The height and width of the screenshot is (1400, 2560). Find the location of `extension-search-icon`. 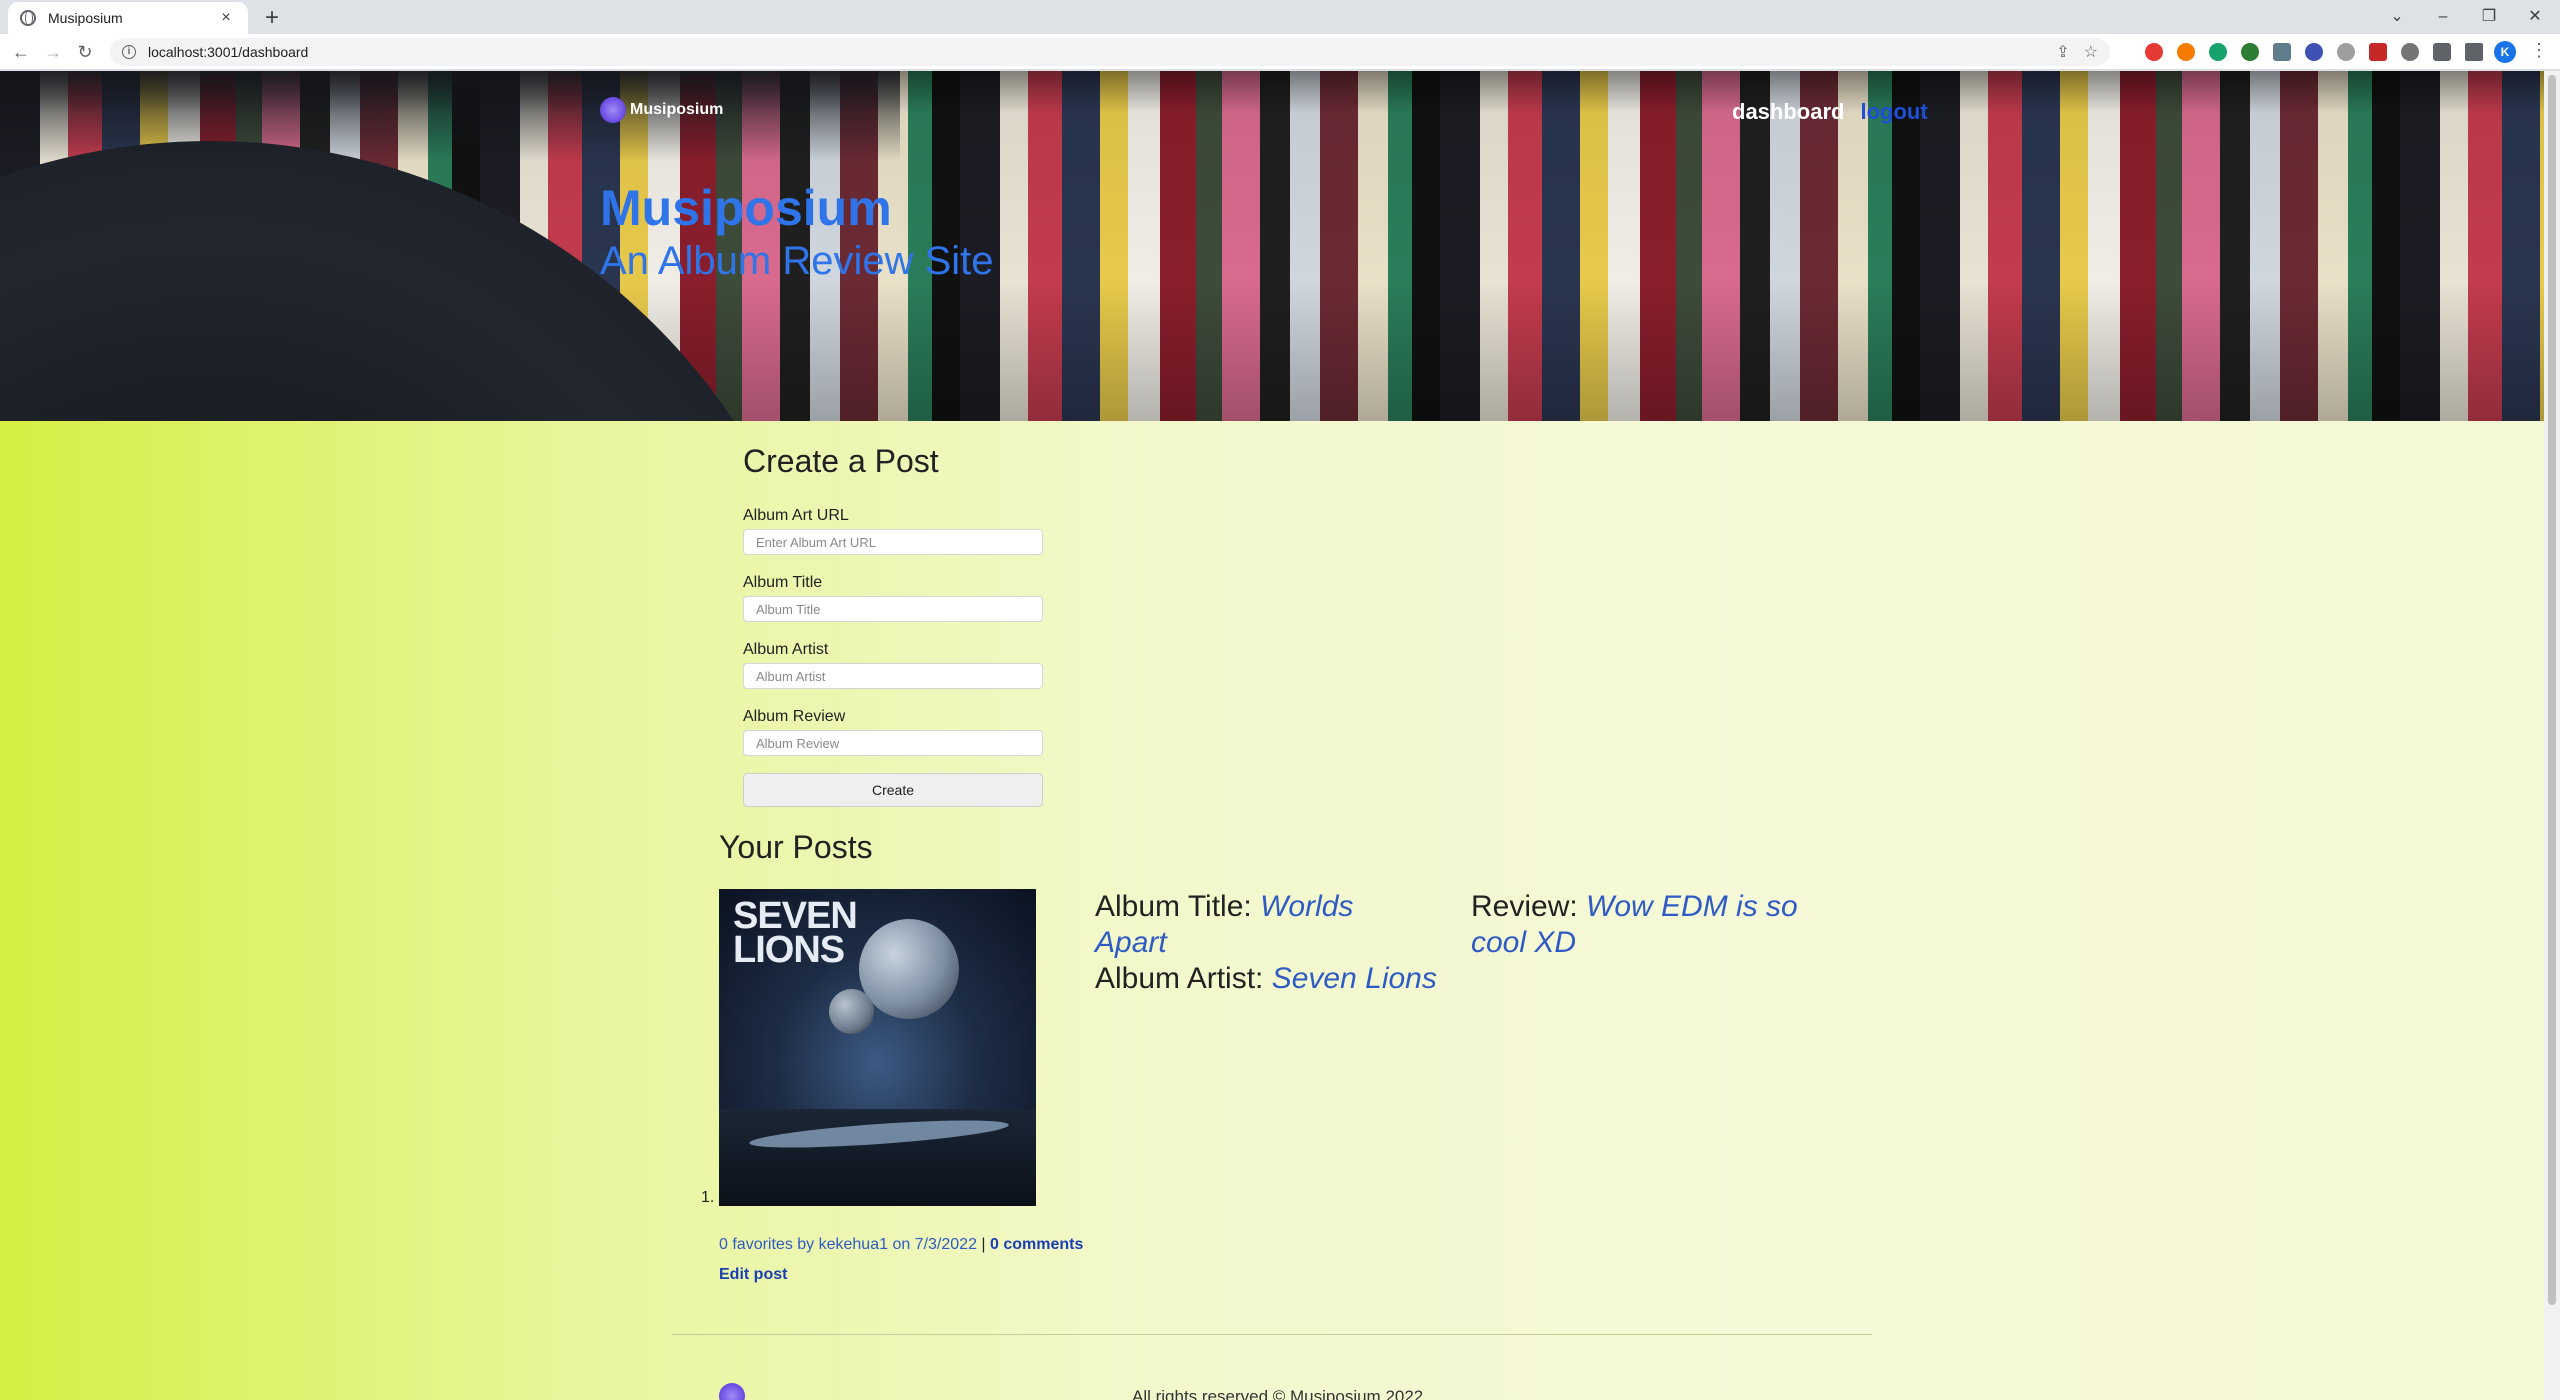

extension-search-icon is located at coordinates (2314, 52).